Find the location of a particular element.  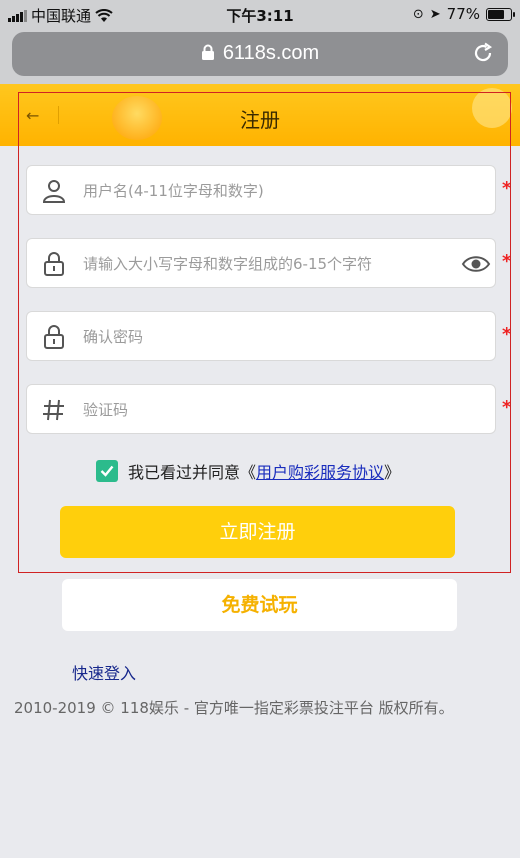

location-icon: ➤ is located at coordinates (435, 14).